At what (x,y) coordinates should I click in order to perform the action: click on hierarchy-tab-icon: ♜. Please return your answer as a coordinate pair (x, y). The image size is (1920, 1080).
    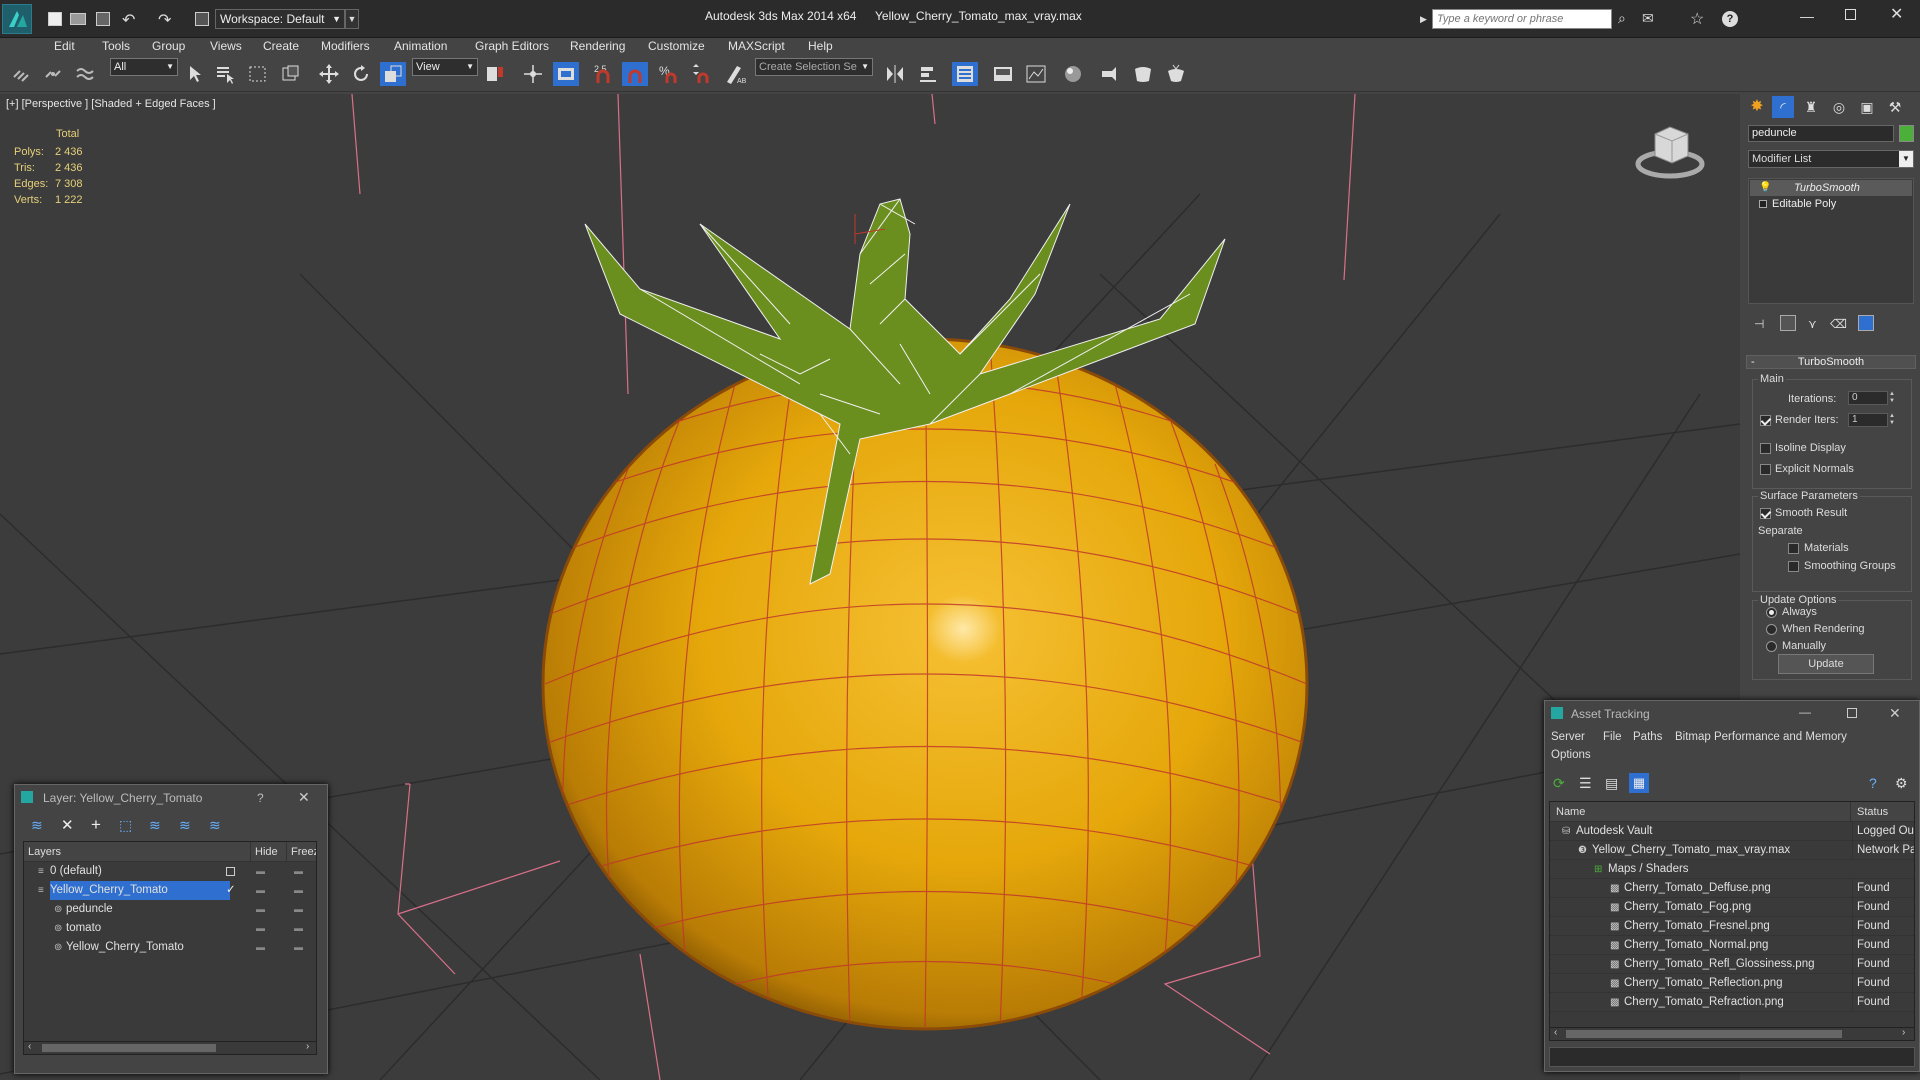
    Looking at the image, I should click on (1811, 107).